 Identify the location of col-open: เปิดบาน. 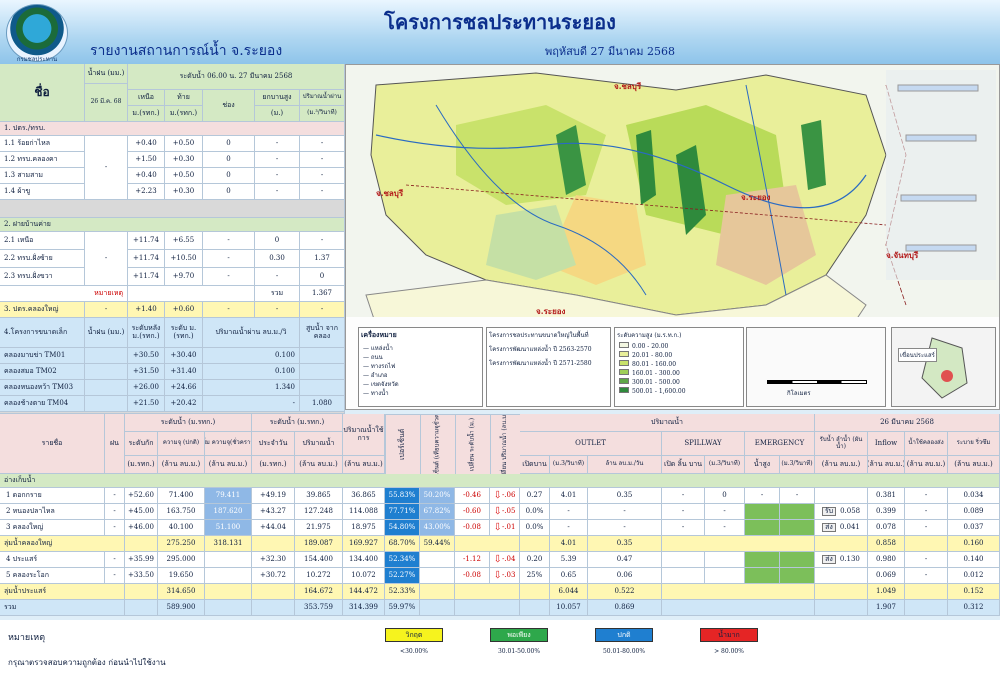
(535, 465).